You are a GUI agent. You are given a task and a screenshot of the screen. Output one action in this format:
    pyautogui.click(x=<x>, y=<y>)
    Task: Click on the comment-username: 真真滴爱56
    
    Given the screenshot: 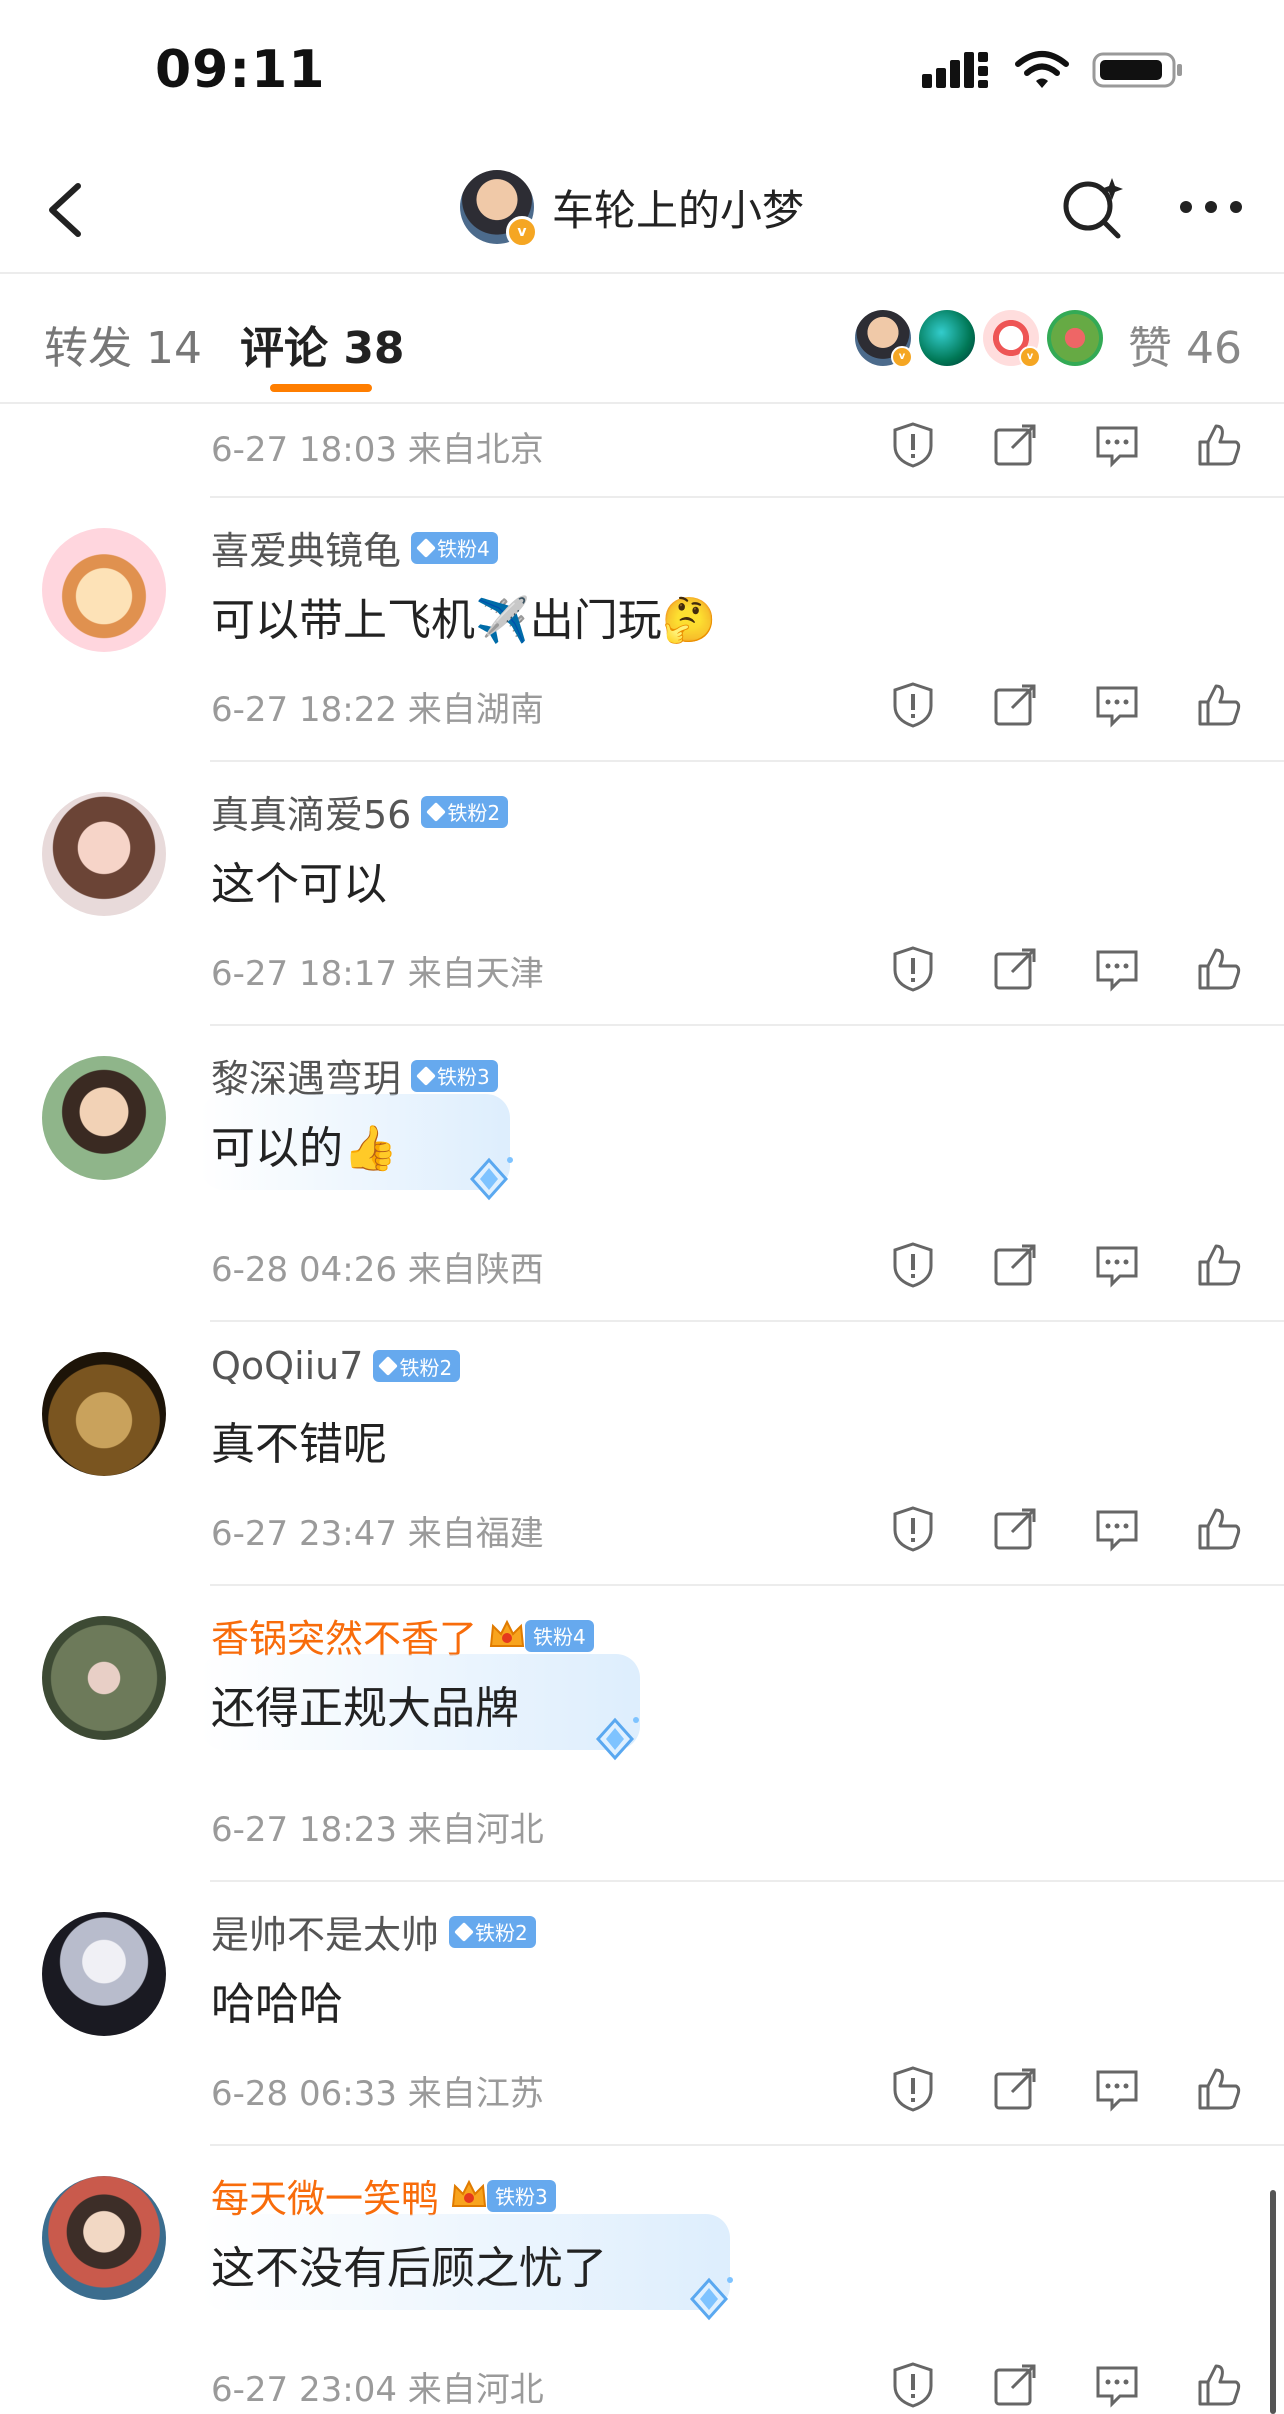 What is the action you would take?
    pyautogui.click(x=311, y=811)
    